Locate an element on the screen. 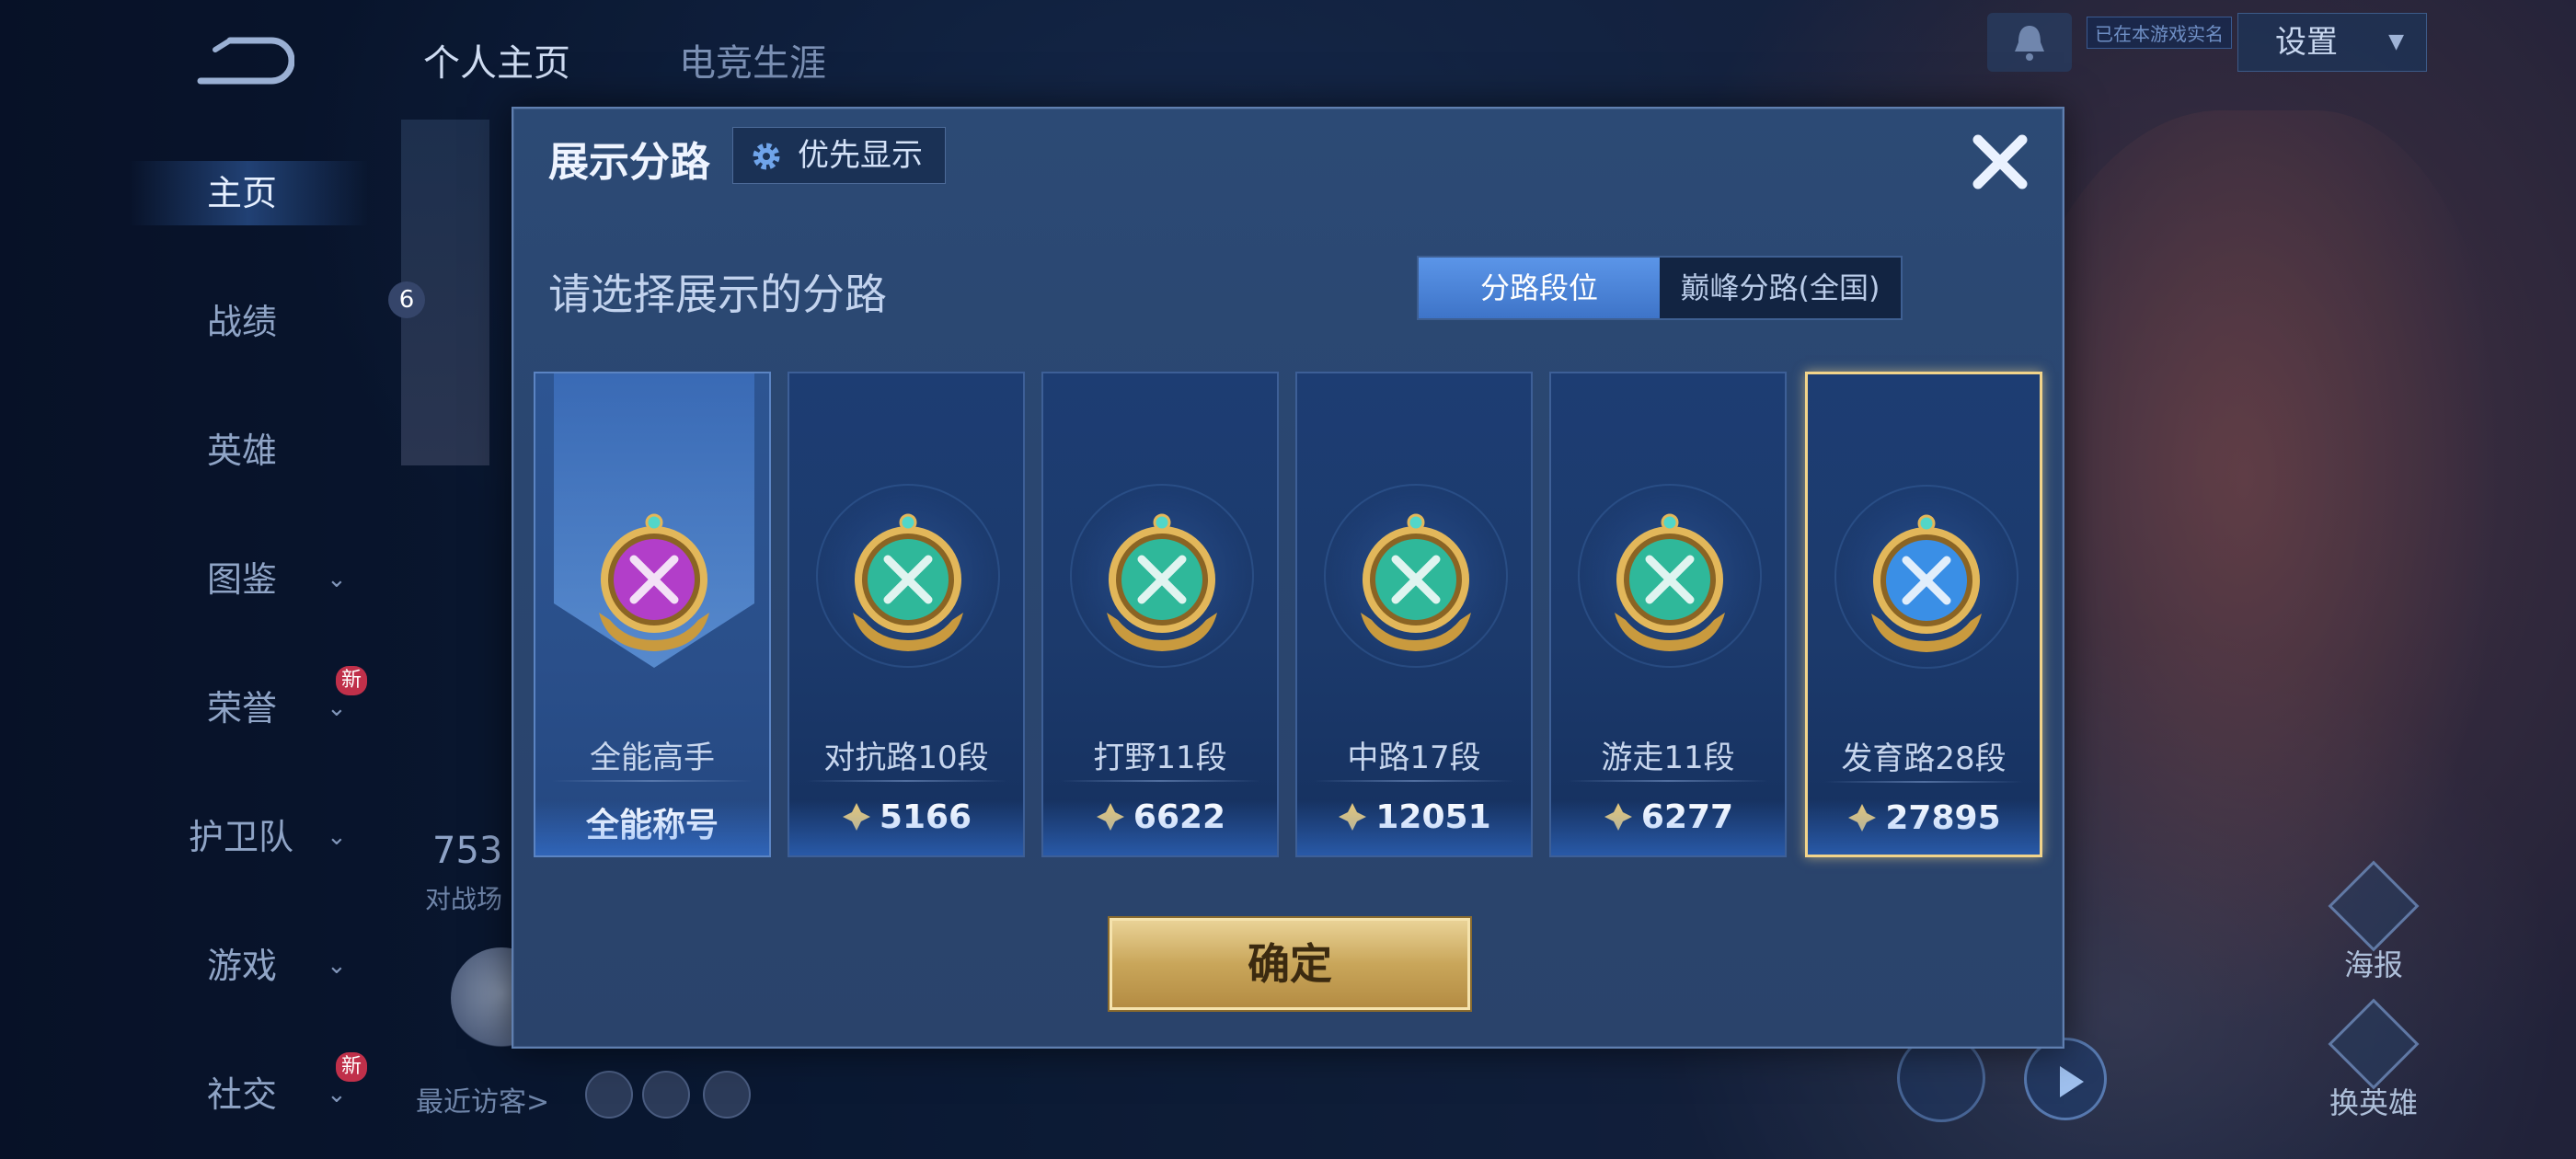 The height and width of the screenshot is (1159, 2576). dialog-subtitle: 请选择展示的分路 is located at coordinates (717, 294).